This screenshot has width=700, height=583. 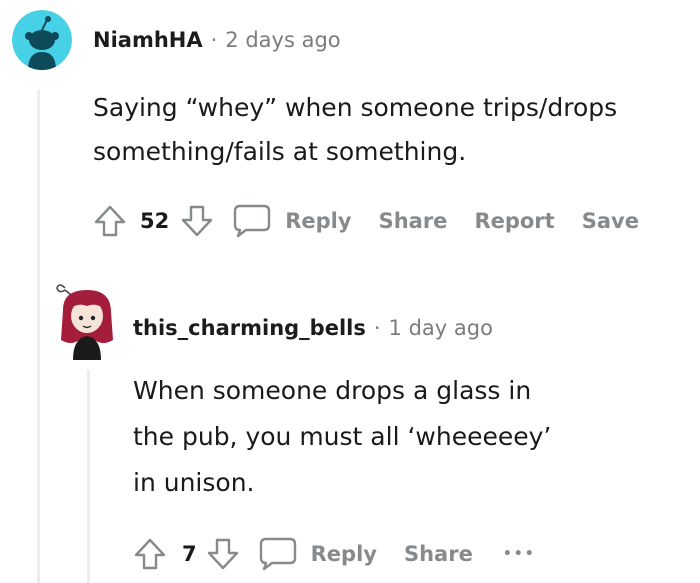 I want to click on reply-action-bar: 7 Reply Share •••, so click(x=333, y=554).